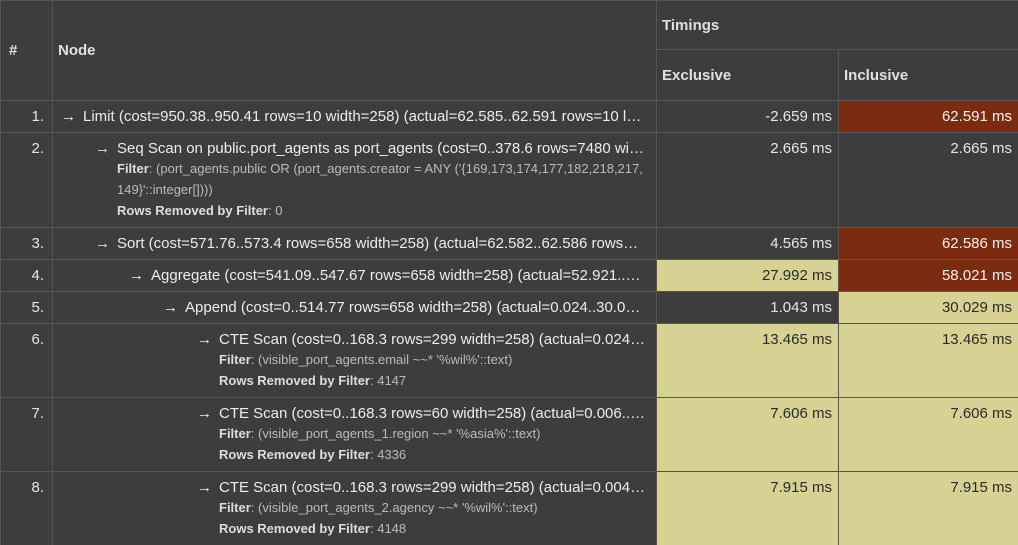 The image size is (1018, 545). What do you see at coordinates (927, 360) in the screenshot?
I see `inclusive-time: 13.465 ms` at bounding box center [927, 360].